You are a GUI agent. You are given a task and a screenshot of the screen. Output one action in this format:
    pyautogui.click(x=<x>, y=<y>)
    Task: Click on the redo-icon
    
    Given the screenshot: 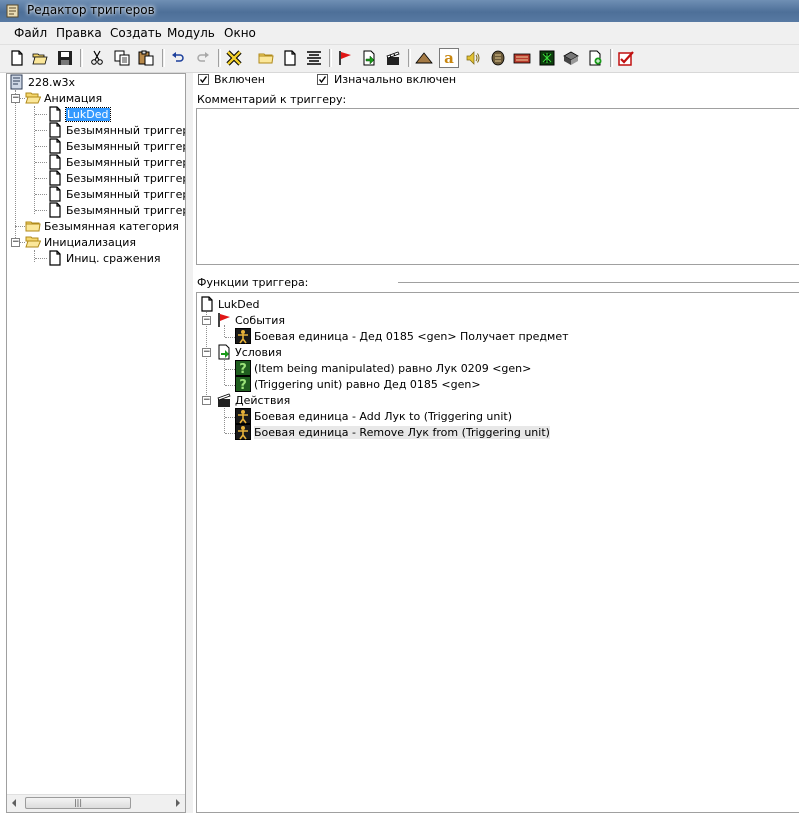 What is the action you would take?
    pyautogui.click(x=203, y=58)
    